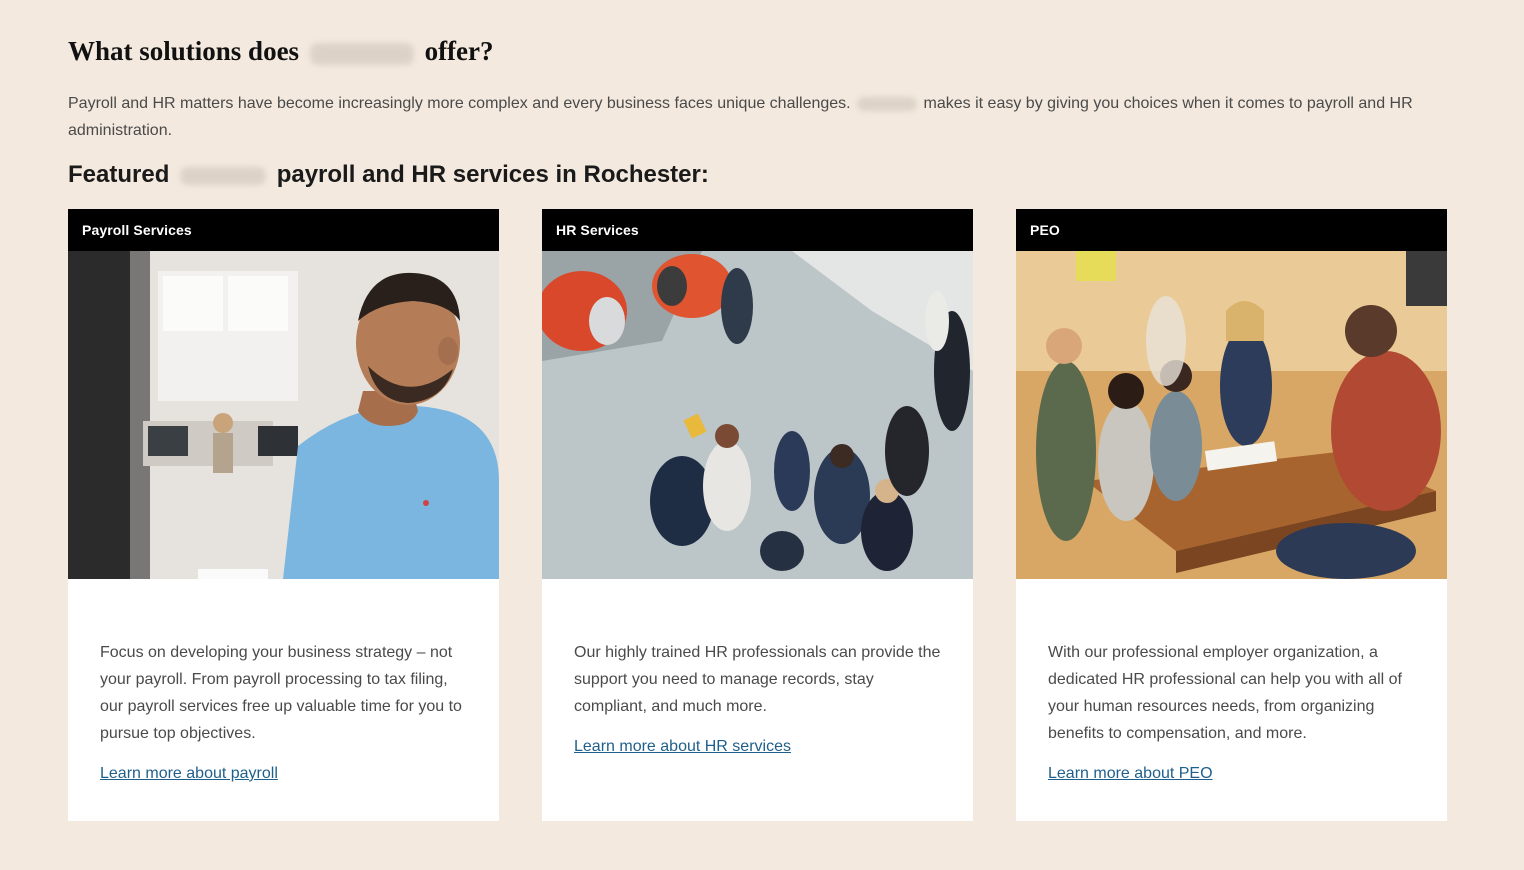  I want to click on peo-photo-illustration, so click(1231, 415).